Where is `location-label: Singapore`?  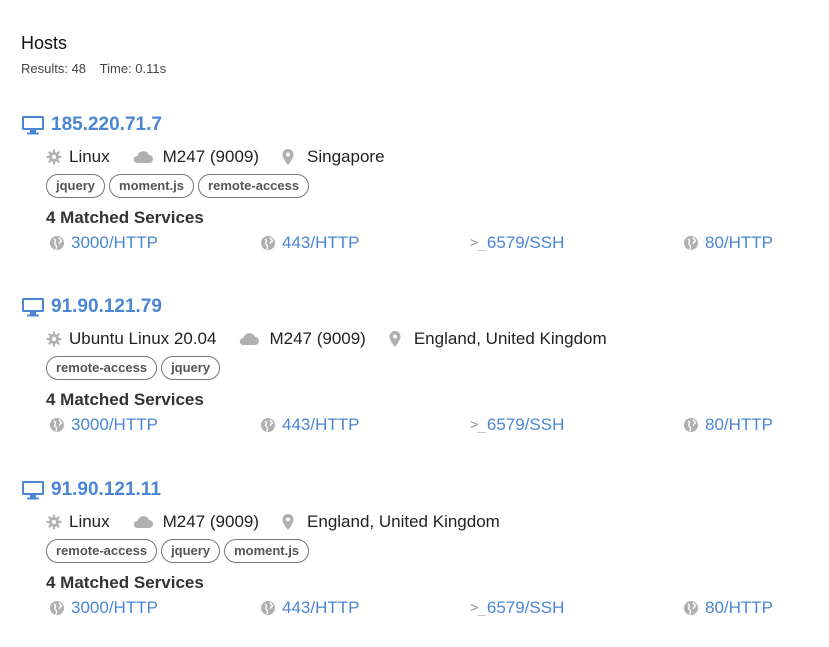
location-label: Singapore is located at coordinates (346, 156).